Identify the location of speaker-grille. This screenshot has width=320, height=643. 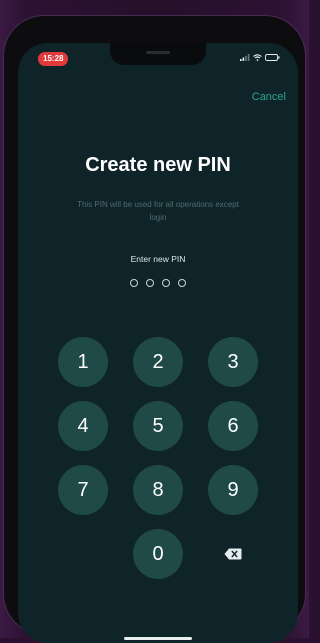
(158, 52).